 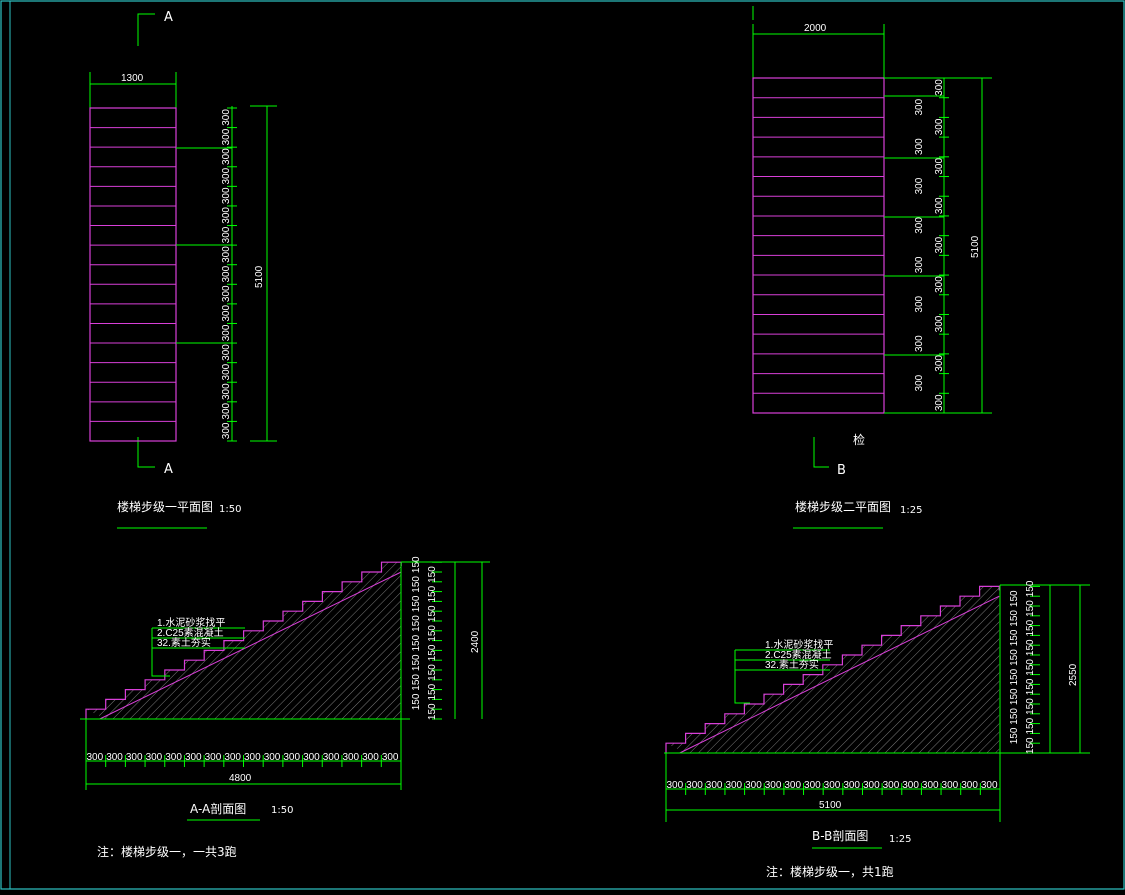 I want to click on section-a-scale: 1:50, so click(x=282, y=810).